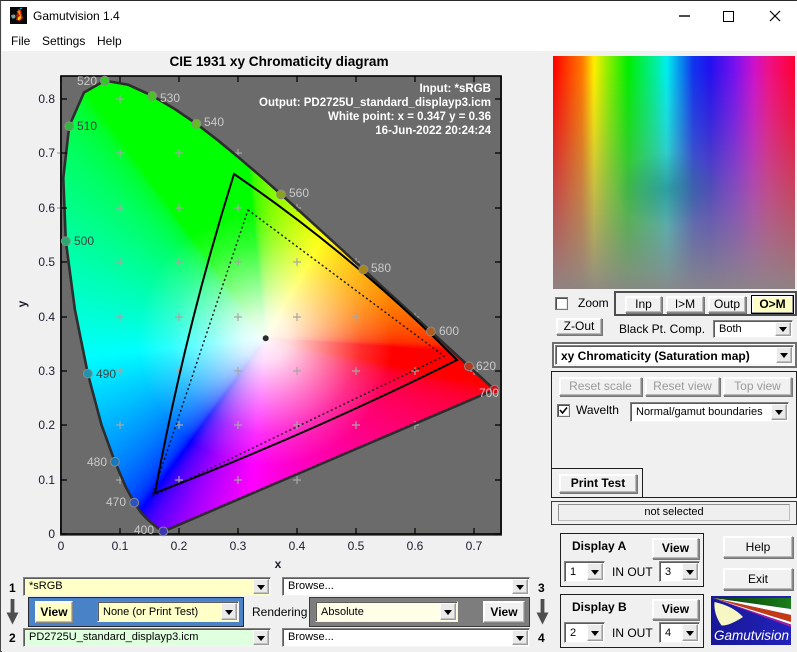  What do you see at coordinates (409, 117) in the screenshot?
I see `svg-text:White point: x = 0.347 y = 0: White point: x = 0.347 y = 0.36` at bounding box center [409, 117].